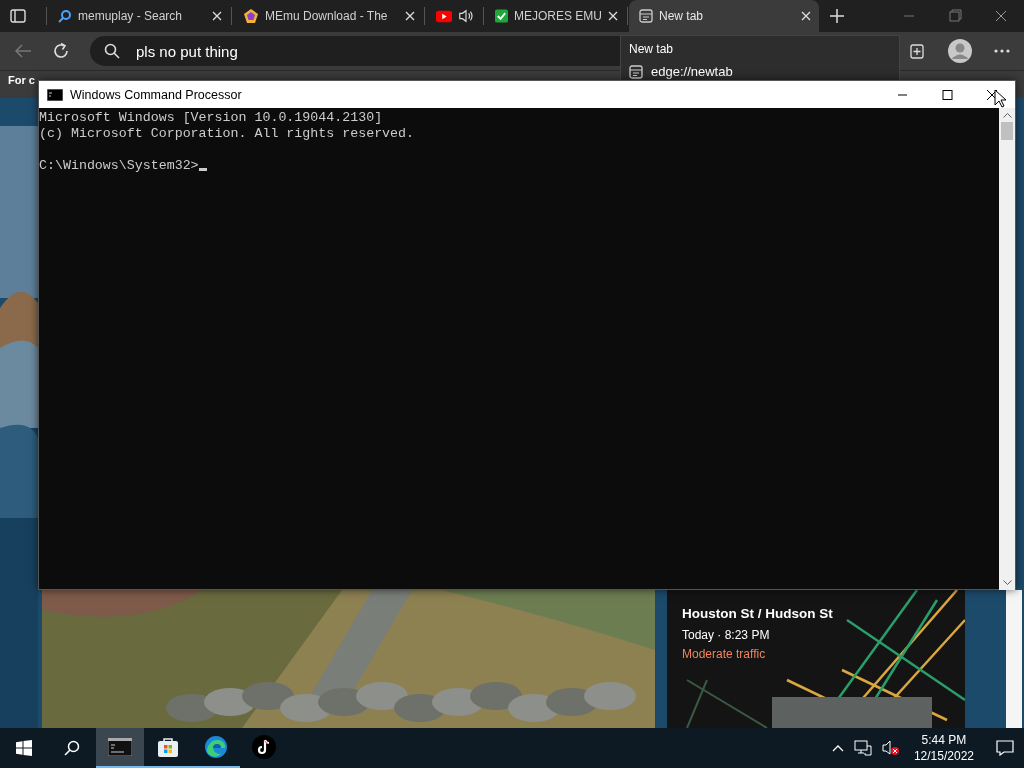 The width and height of the screenshot is (1024, 768). Describe the element at coordinates (651, 49) in the screenshot. I see `preview-title: New tab` at that location.